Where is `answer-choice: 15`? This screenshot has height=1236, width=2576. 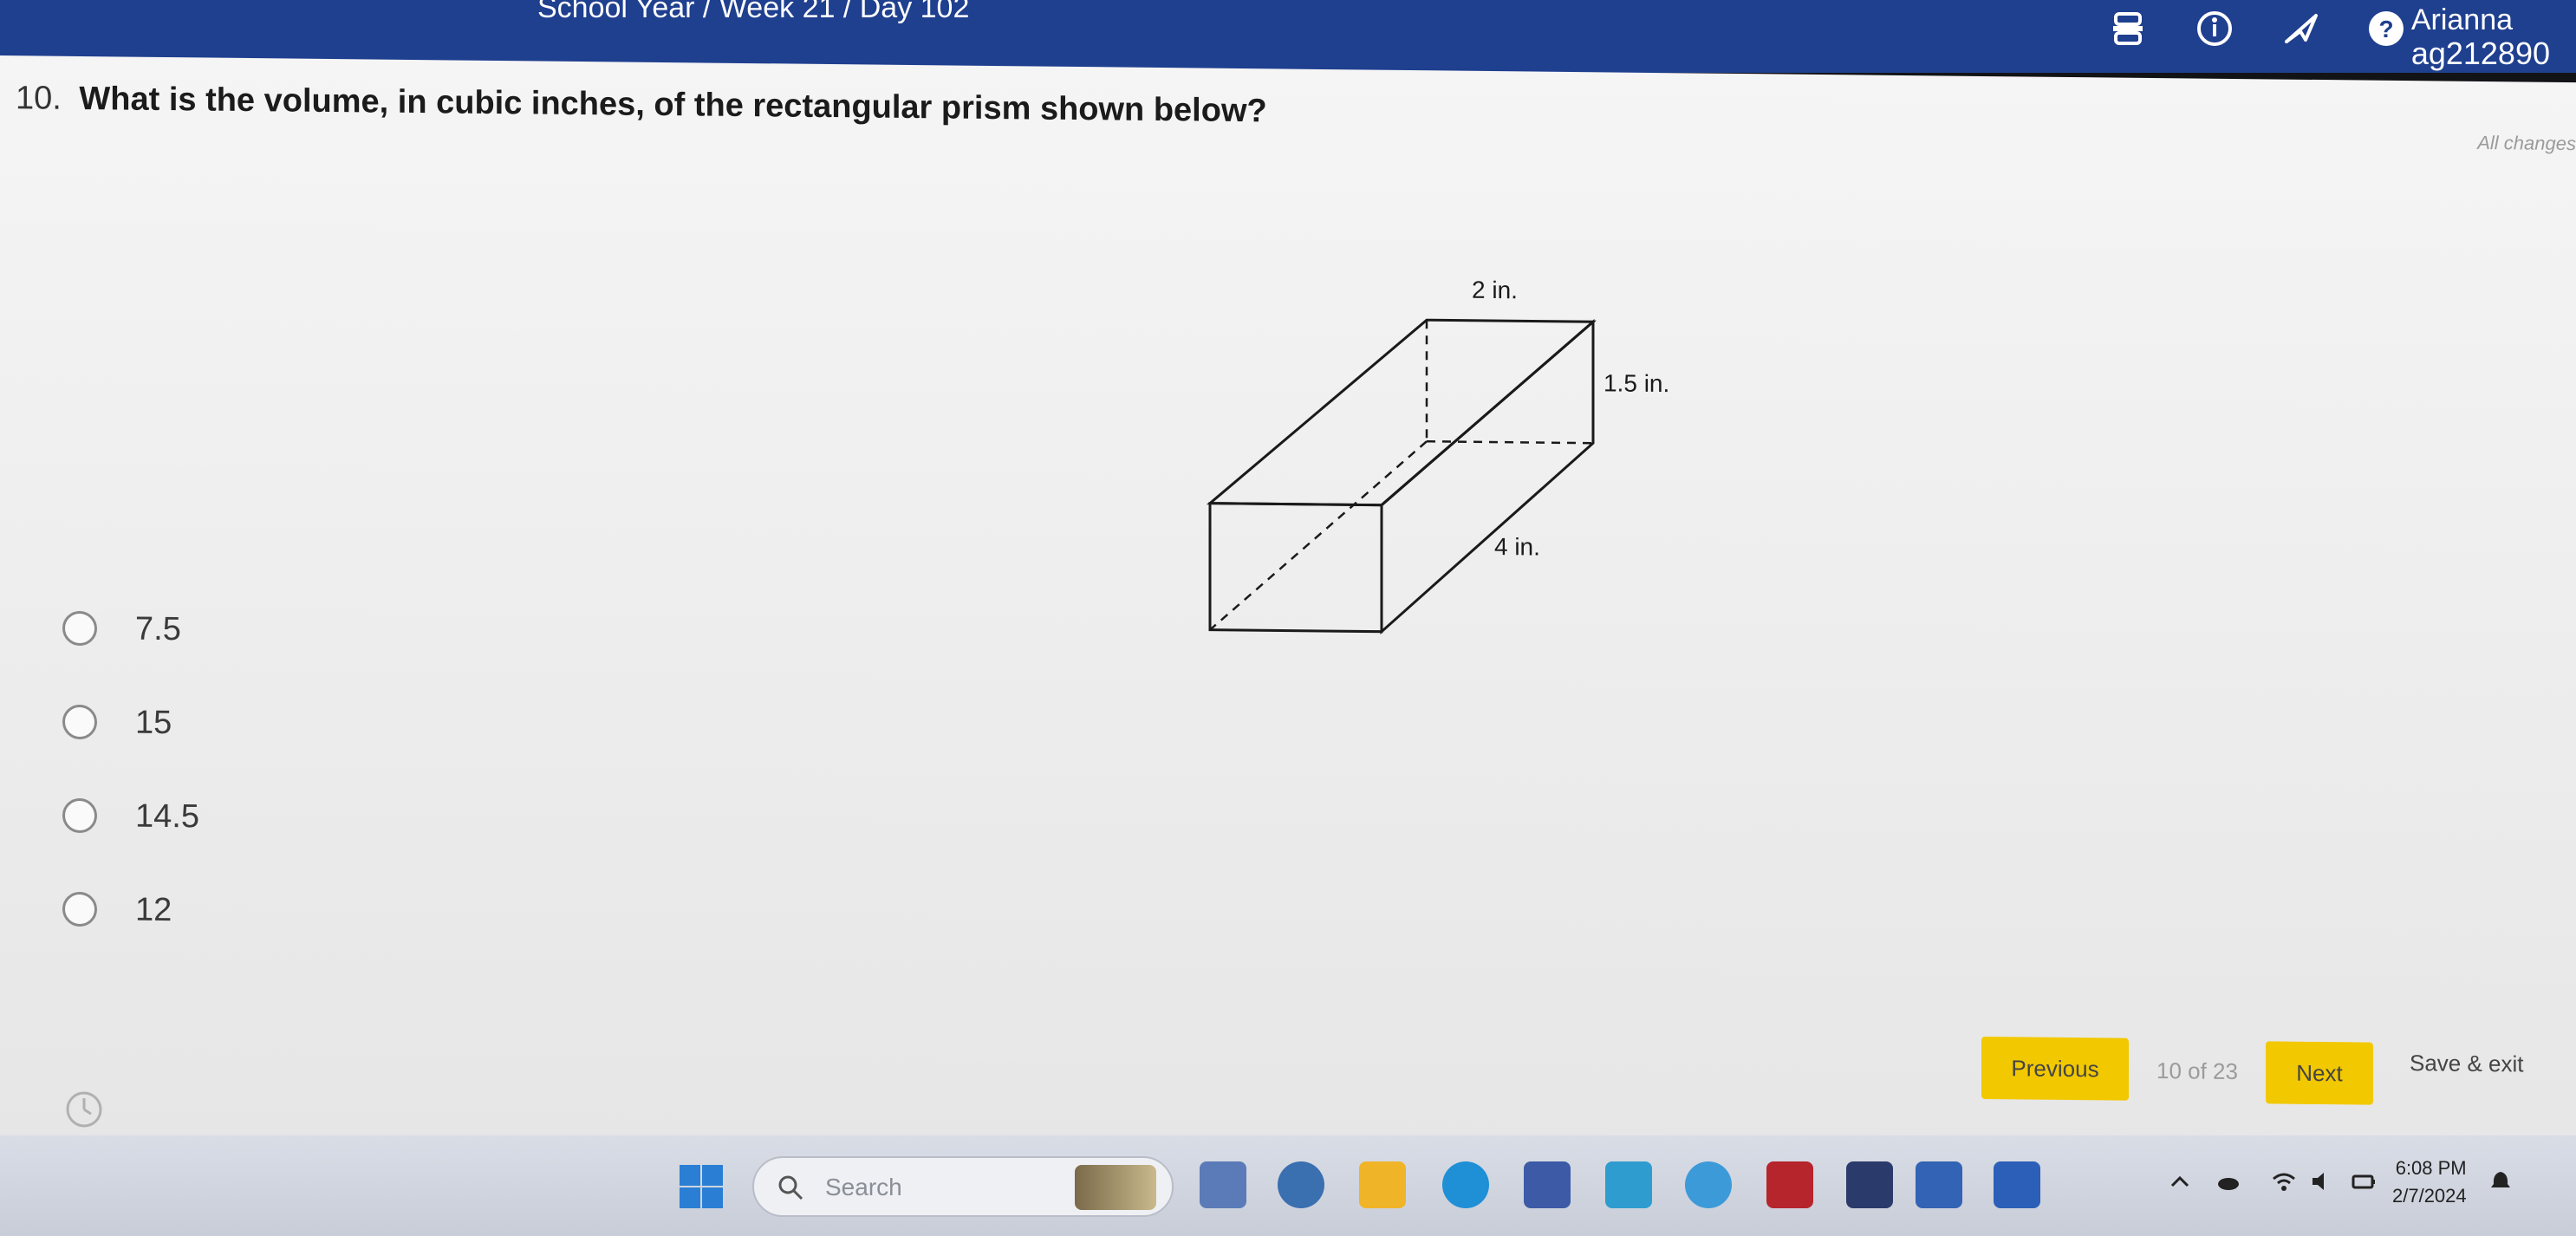
answer-choice: 15 is located at coordinates (117, 722).